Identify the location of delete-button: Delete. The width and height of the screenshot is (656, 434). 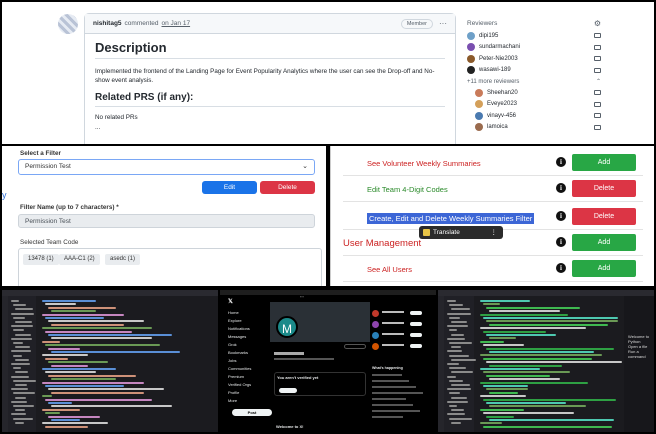
(287, 187).